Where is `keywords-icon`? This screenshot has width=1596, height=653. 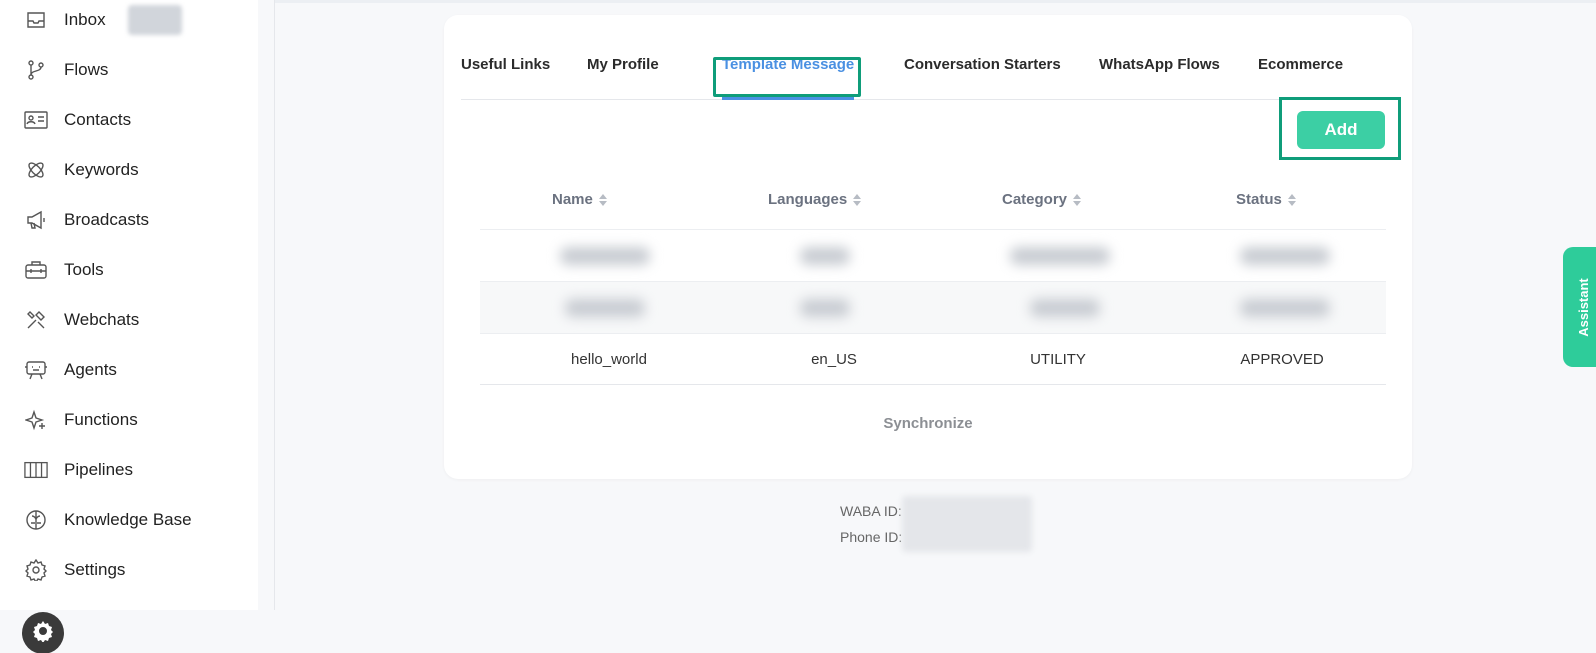
keywords-icon is located at coordinates (36, 170).